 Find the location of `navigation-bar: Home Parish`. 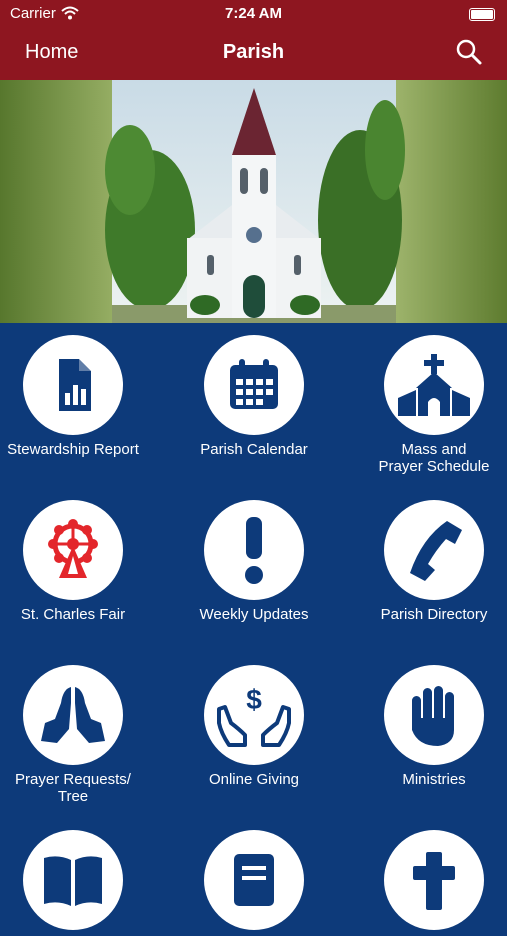

navigation-bar: Home Parish is located at coordinates (253, 54).